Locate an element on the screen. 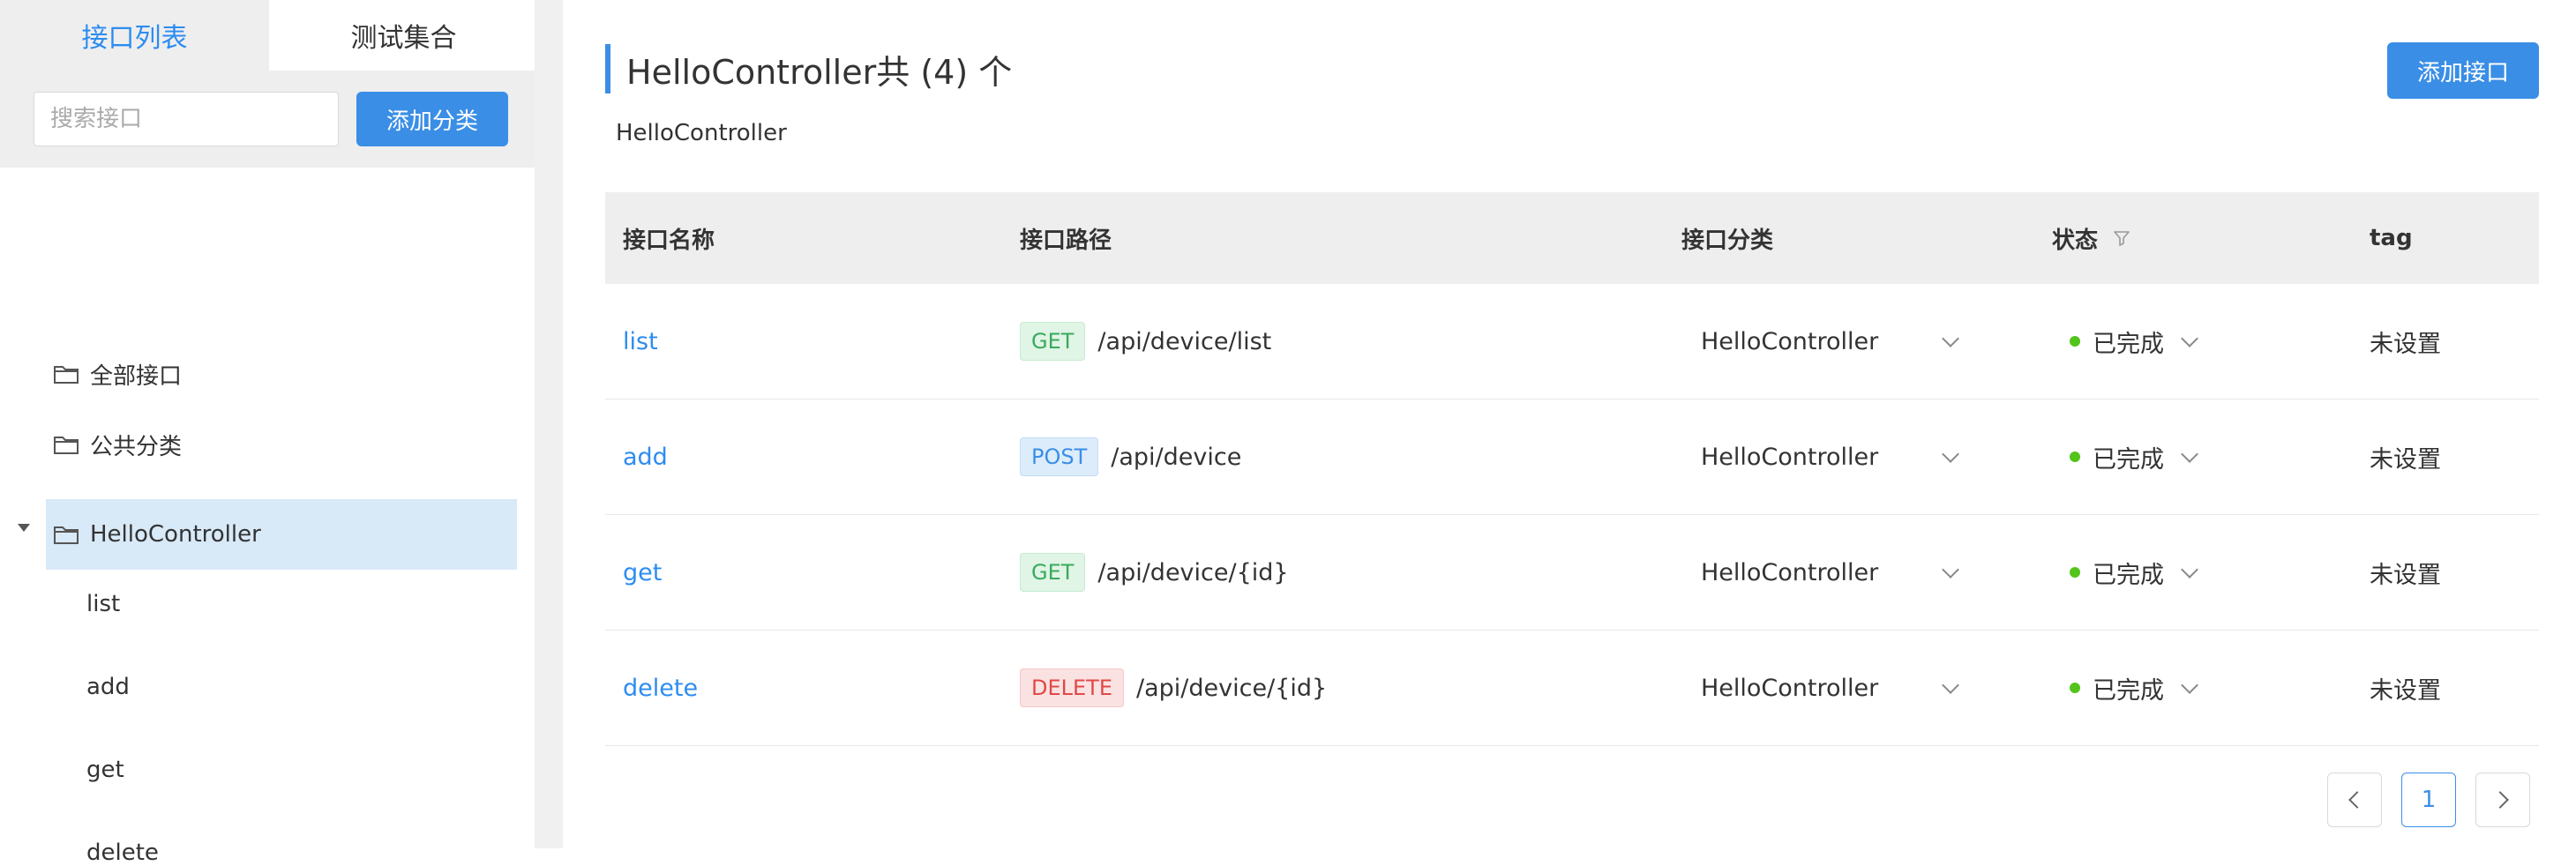 The width and height of the screenshot is (2576, 866). column-header-path: 接口路径 is located at coordinates (1066, 240).